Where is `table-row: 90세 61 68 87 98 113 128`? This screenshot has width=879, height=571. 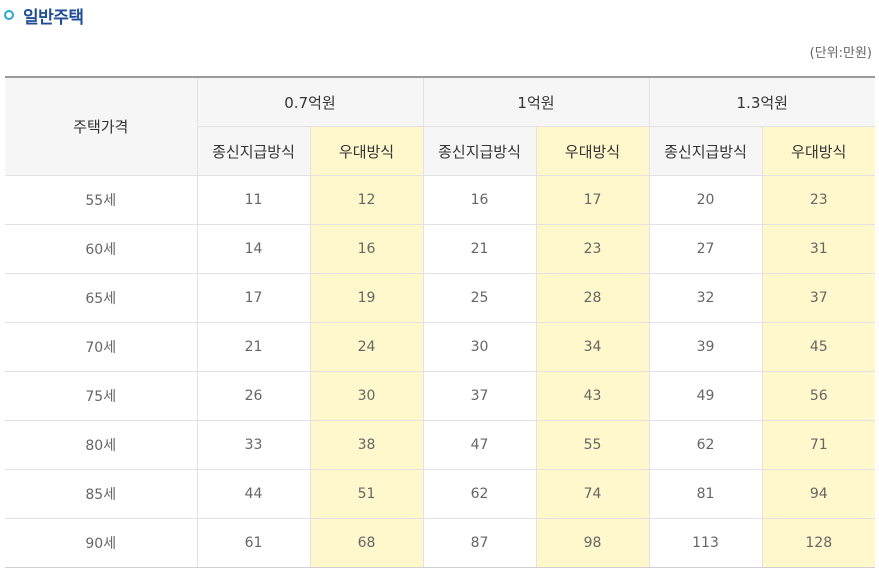 table-row: 90세 61 68 87 98 113 128 is located at coordinates (440, 543).